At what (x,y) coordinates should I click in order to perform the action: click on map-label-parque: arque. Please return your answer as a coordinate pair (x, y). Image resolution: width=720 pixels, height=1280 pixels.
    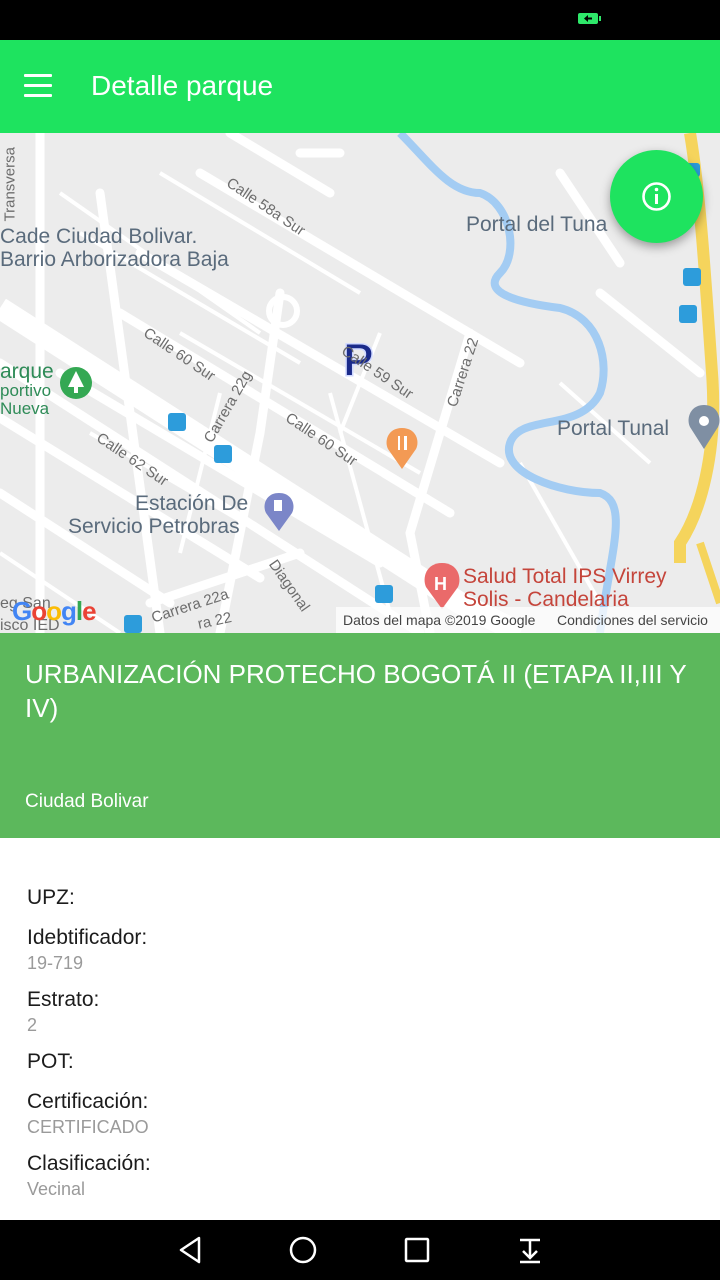
    Looking at the image, I should click on (27, 371).